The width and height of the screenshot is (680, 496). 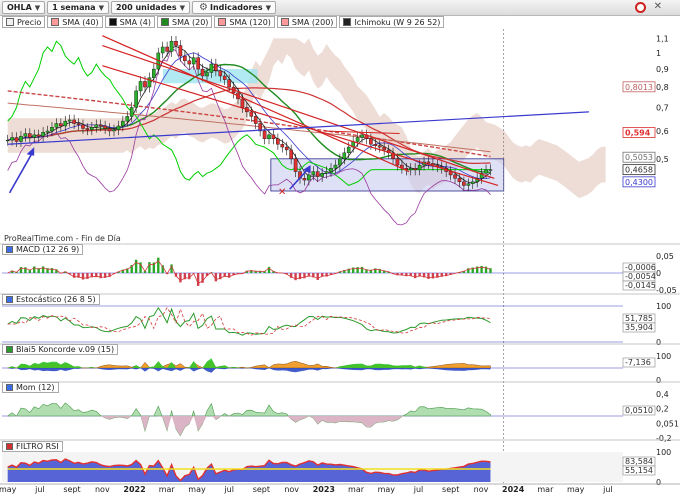 I want to click on legend-item-2: SMA (4), so click(x=129, y=22).